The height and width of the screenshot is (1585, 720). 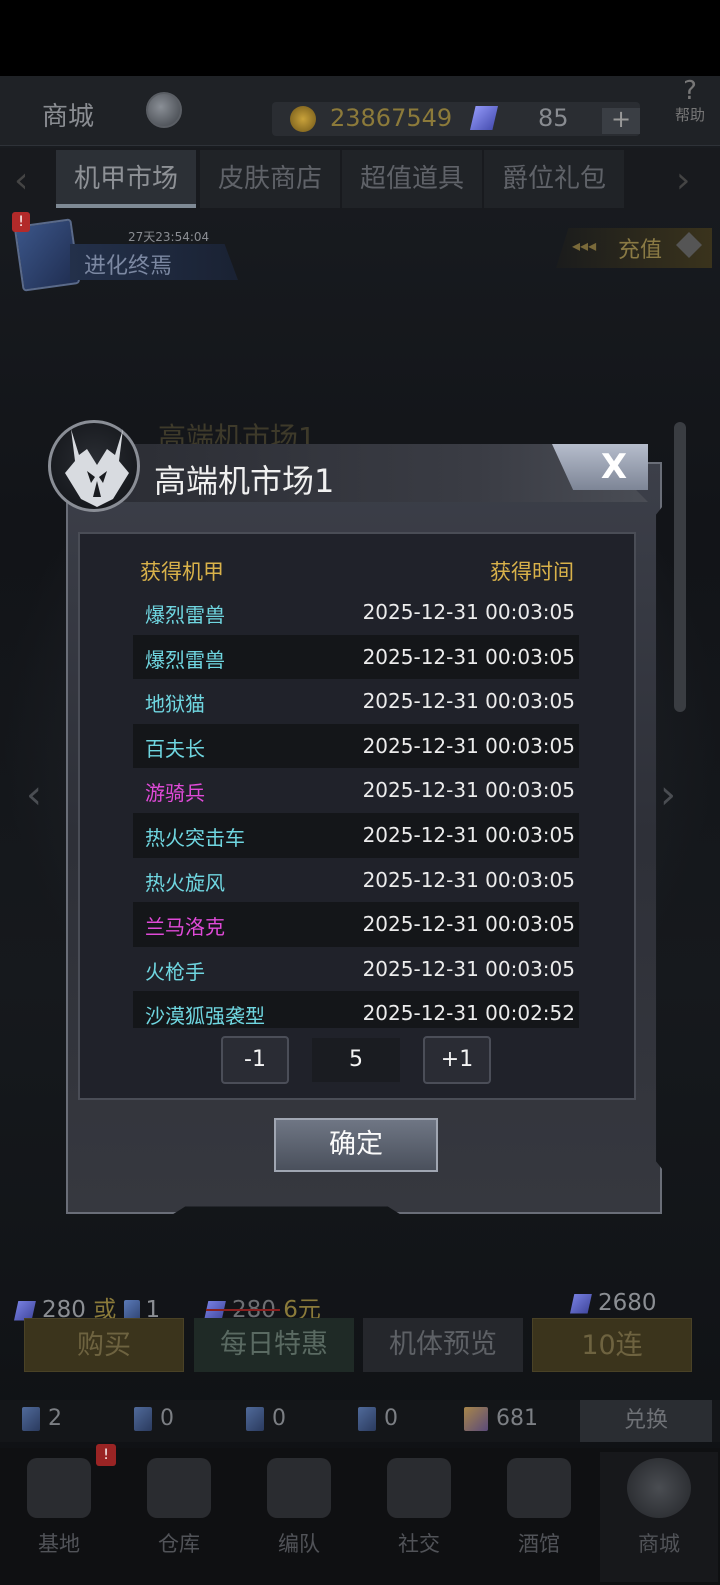 What do you see at coordinates (356, 1060) in the screenshot?
I see `quantity-field: 5` at bounding box center [356, 1060].